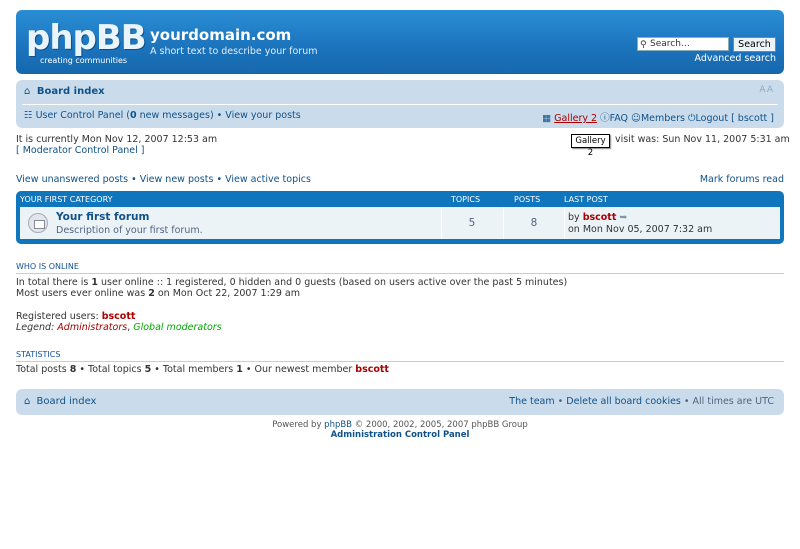  Describe the element at coordinates (94, 282) in the screenshot. I see `online-count: 1` at that location.